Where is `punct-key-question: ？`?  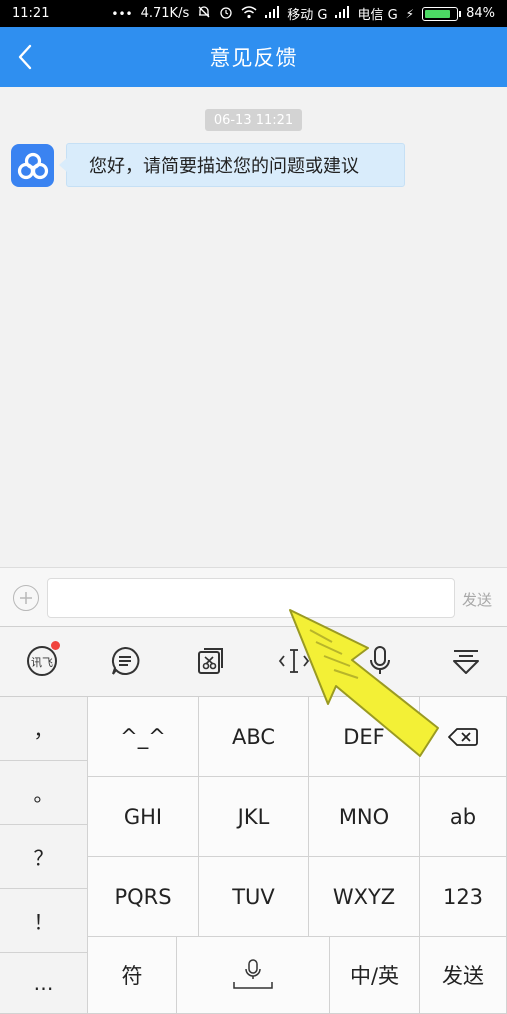
punct-key-question: ？ is located at coordinates (44, 857).